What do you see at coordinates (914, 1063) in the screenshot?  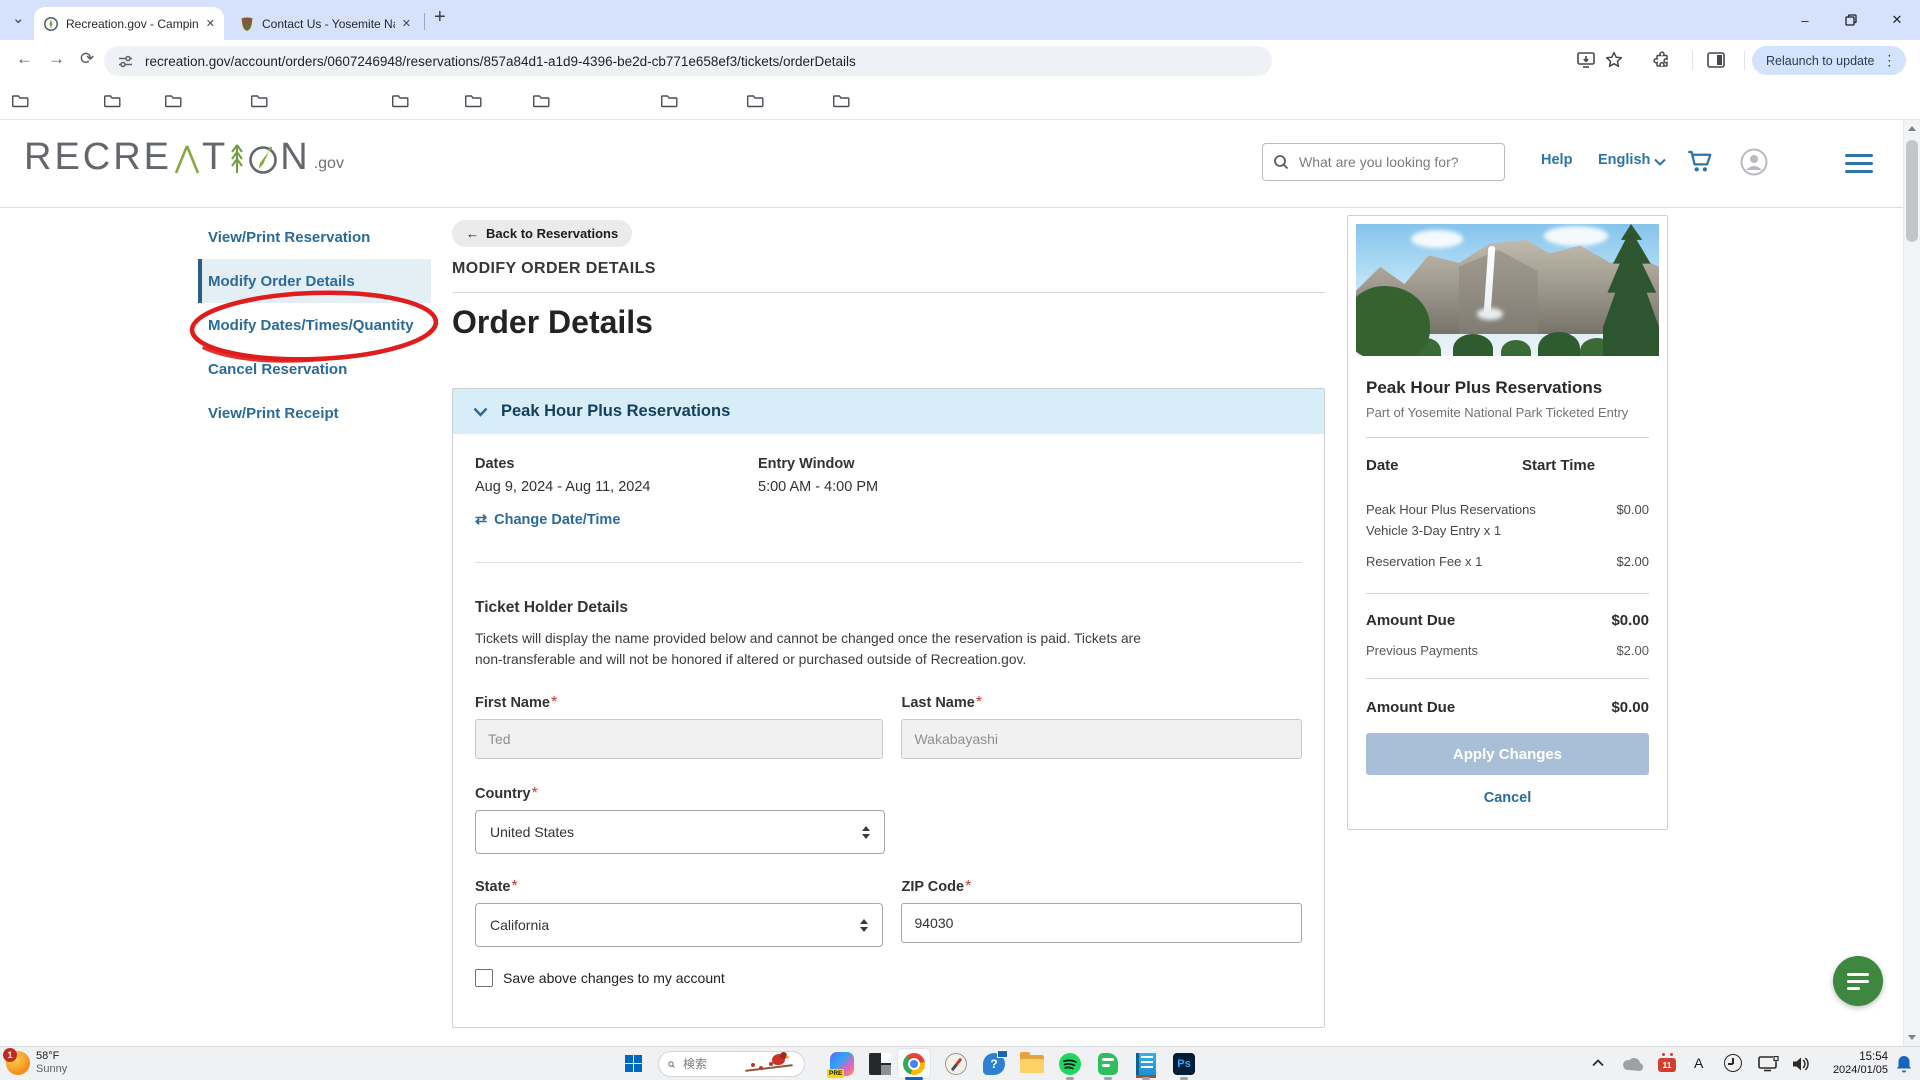 I see `chrome-active-tile` at bounding box center [914, 1063].